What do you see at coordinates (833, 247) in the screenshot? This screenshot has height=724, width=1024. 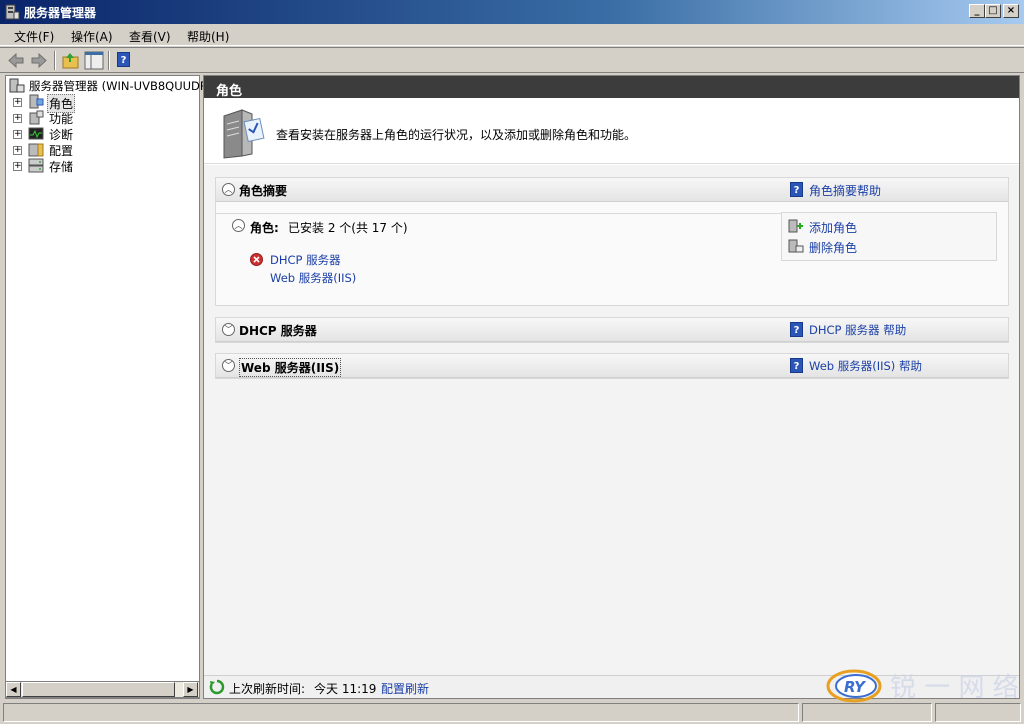 I see `remove-roles-link: 删除角色` at bounding box center [833, 247].